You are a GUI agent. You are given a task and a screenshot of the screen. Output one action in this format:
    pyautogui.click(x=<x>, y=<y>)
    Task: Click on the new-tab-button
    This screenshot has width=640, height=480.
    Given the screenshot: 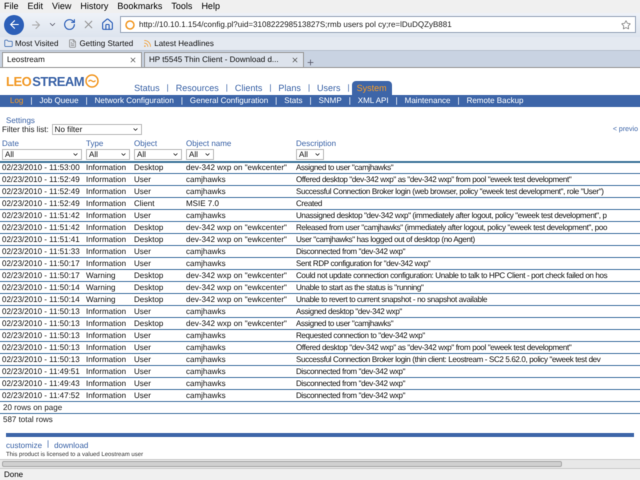 What is the action you would take?
    pyautogui.click(x=310, y=62)
    